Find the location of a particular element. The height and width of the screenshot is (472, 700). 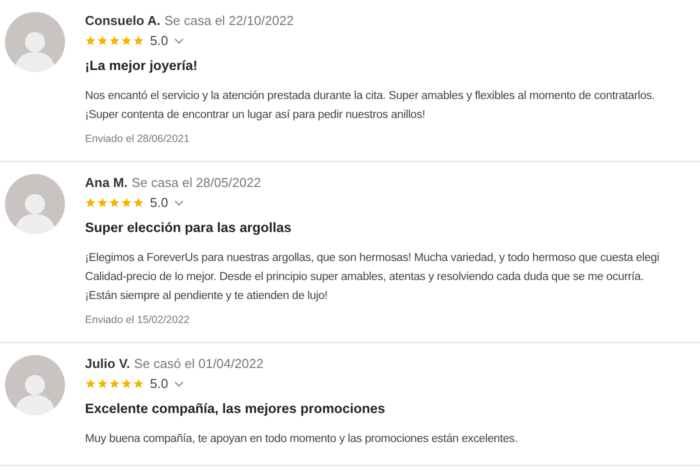

wedding-date: Se casó el 01/04/2022 is located at coordinates (199, 364).